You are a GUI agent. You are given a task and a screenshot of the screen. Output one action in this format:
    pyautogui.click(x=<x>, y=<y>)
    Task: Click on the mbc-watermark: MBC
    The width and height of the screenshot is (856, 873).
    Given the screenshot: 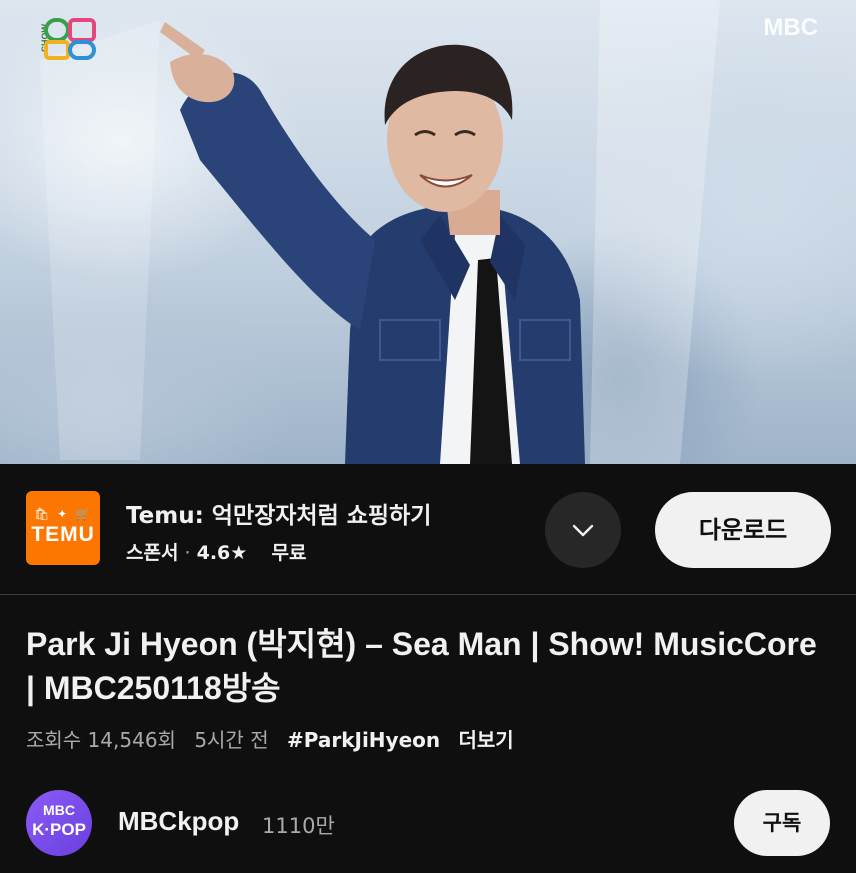 What is the action you would take?
    pyautogui.click(x=790, y=27)
    